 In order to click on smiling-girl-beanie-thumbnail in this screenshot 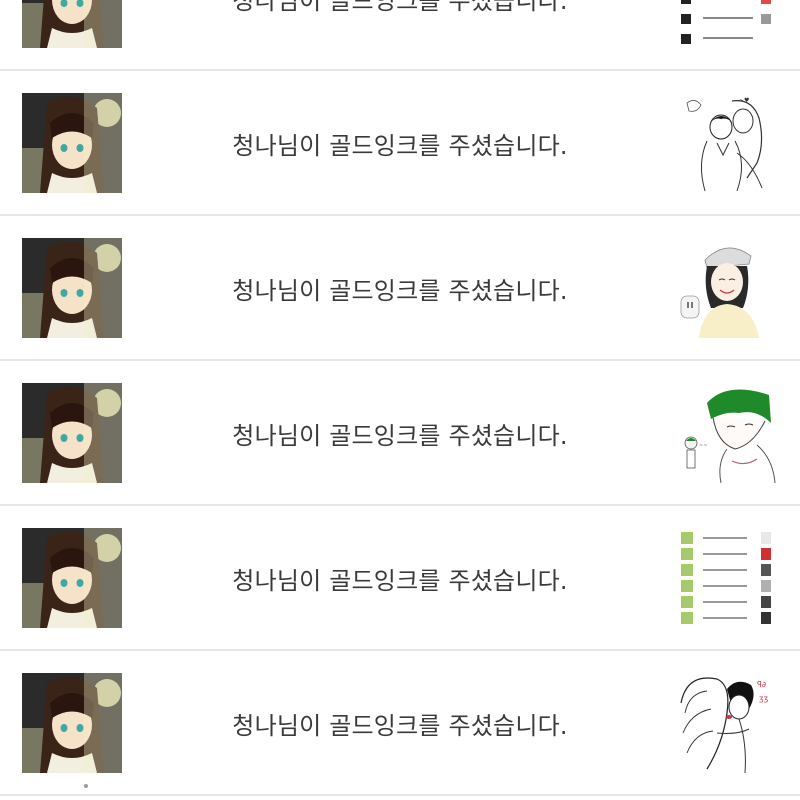, I will do `click(727, 288)`.